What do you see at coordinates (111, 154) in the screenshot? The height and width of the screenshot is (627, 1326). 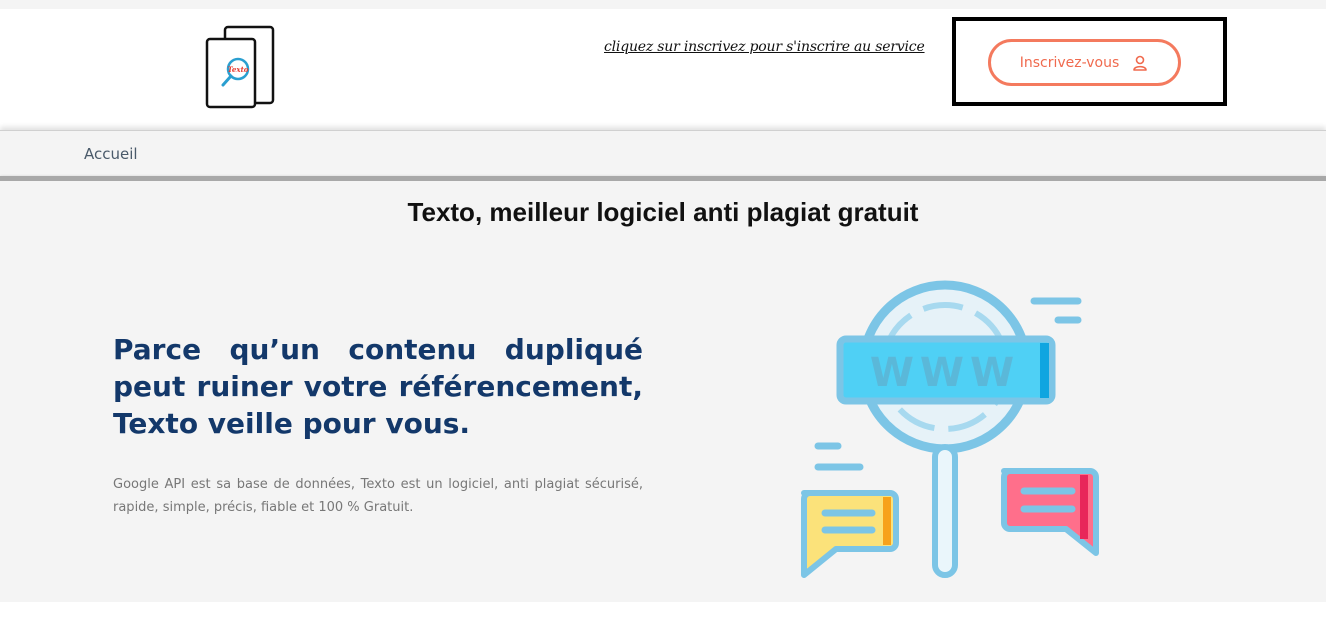 I see `nav-item-accueil: Accueil` at bounding box center [111, 154].